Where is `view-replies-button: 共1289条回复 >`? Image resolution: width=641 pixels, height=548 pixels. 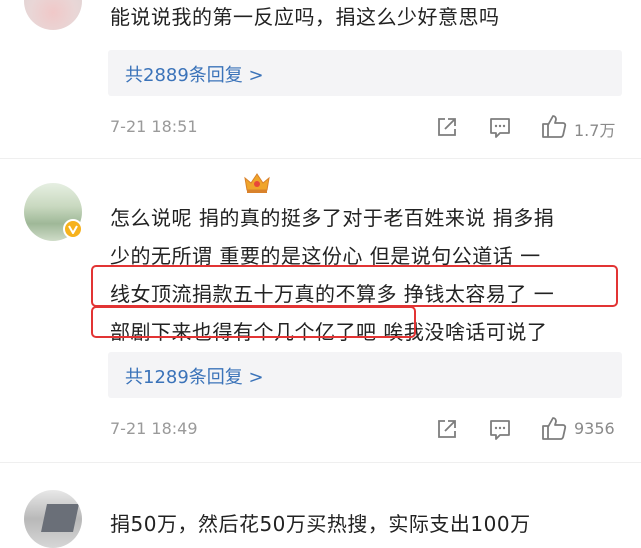 view-replies-button: 共1289条回复 > is located at coordinates (365, 375).